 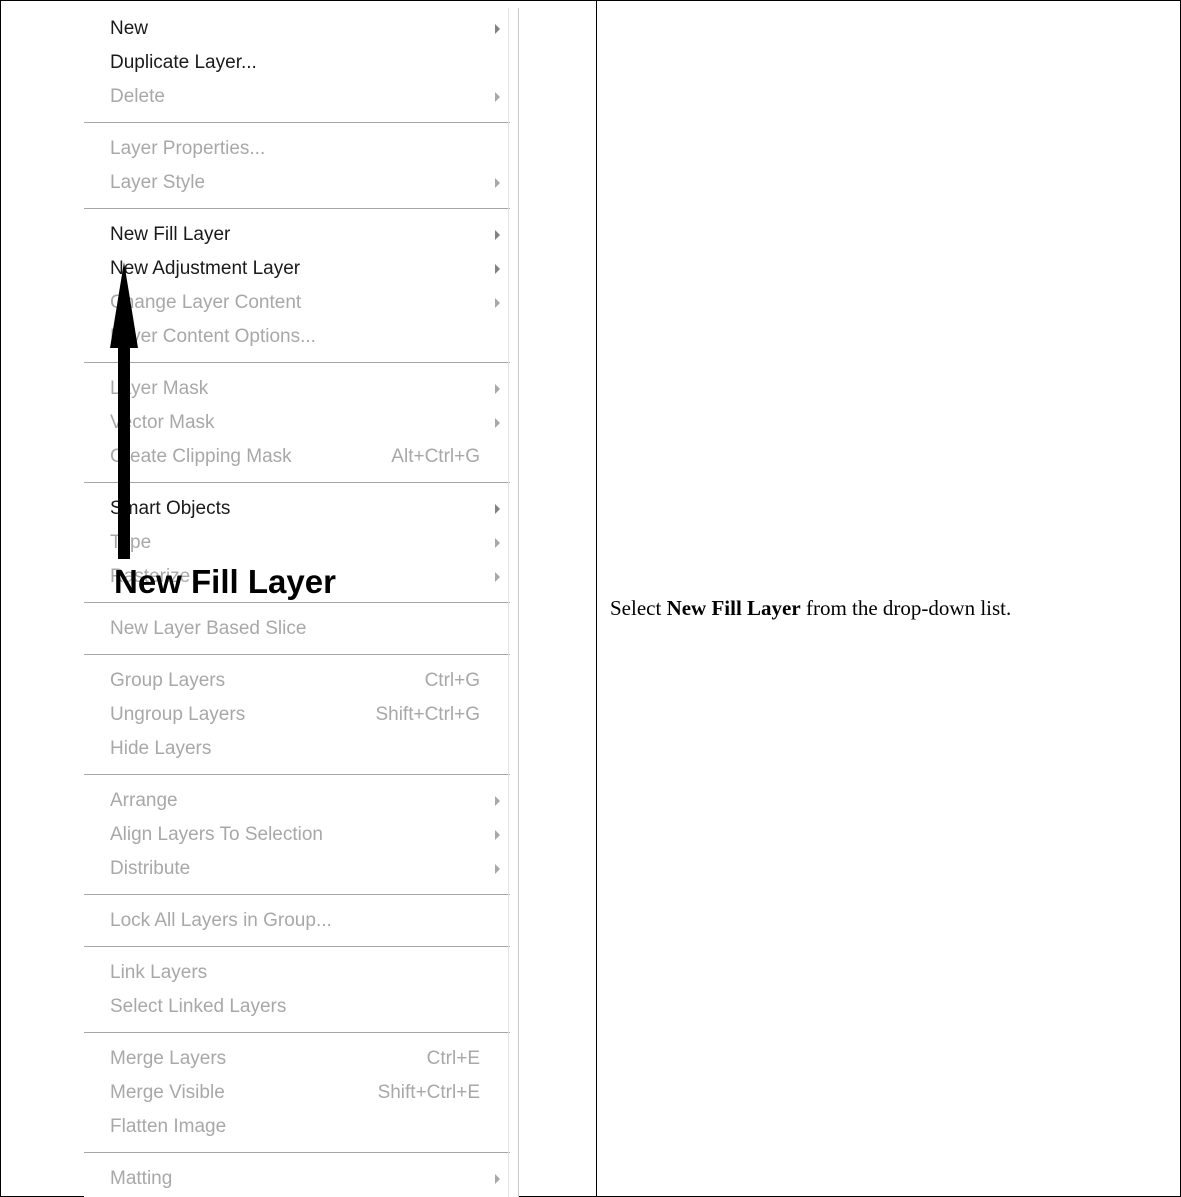 I want to click on callout-arrow-shaft, so click(x=124, y=452).